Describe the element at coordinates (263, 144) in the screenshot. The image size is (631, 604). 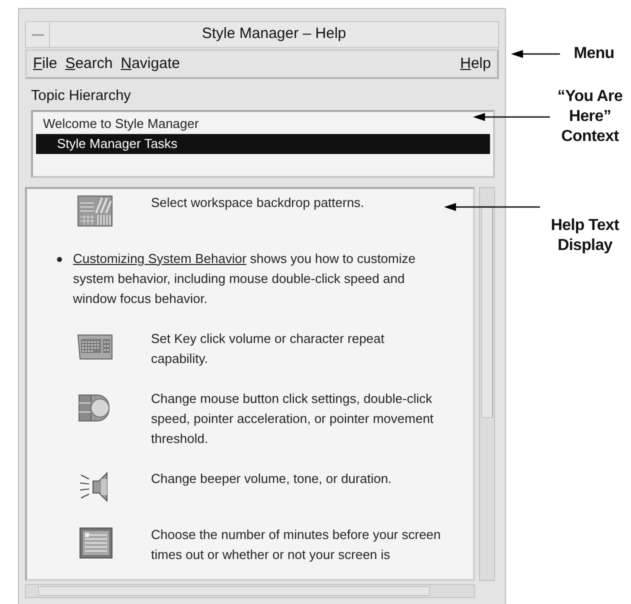
I see `topic-item: Style Manager Tasks` at that location.